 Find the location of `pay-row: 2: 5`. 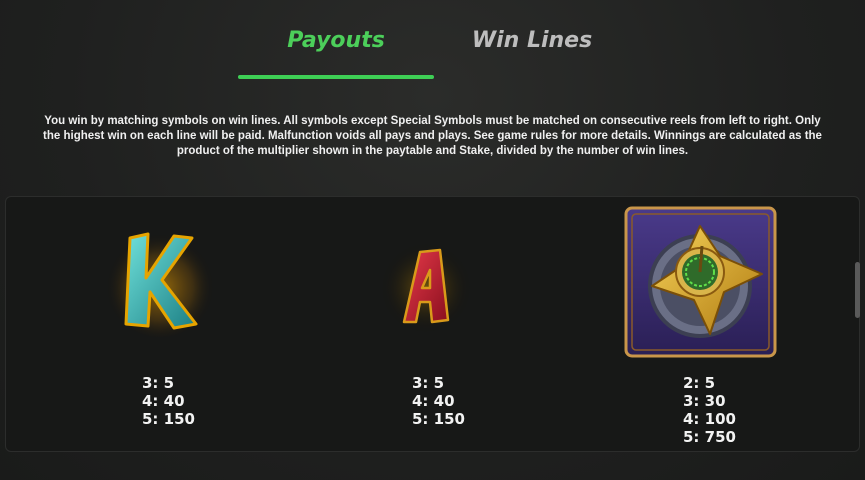

pay-row: 2: 5 is located at coordinates (699, 383).